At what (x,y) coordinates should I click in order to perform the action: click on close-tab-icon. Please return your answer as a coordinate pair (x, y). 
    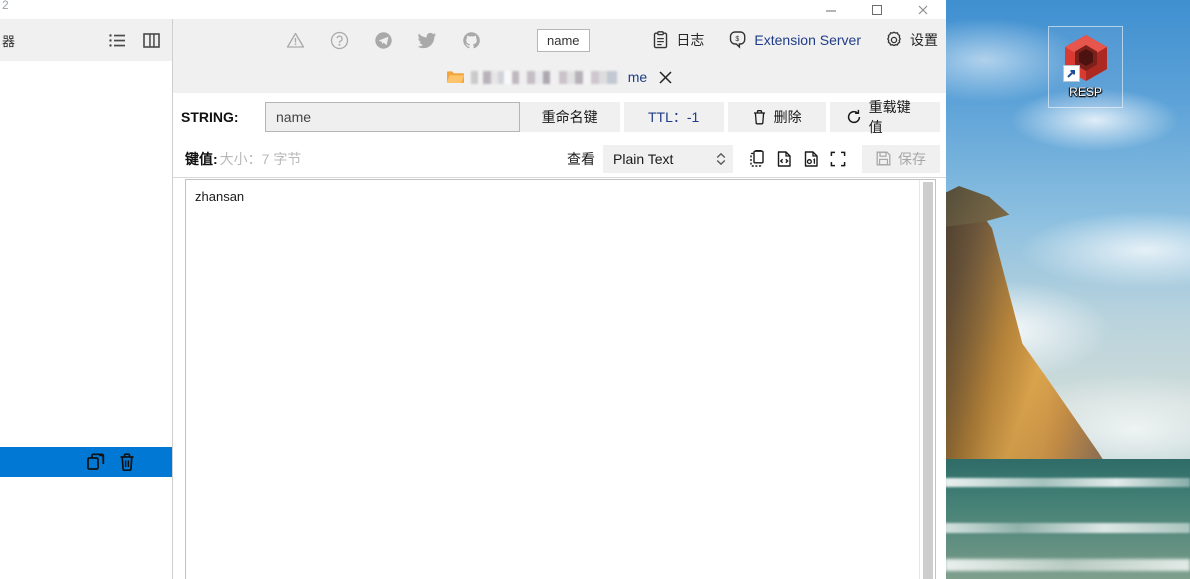
    Looking at the image, I should click on (665, 77).